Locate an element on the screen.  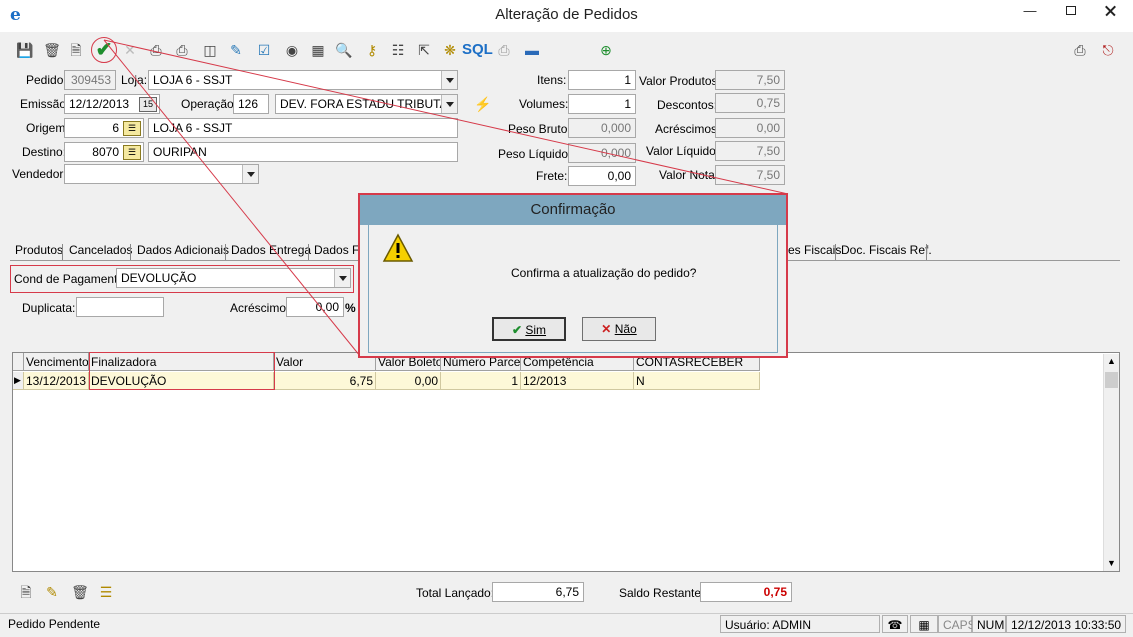
confirm-highlight is located at coordinates (104, 50).